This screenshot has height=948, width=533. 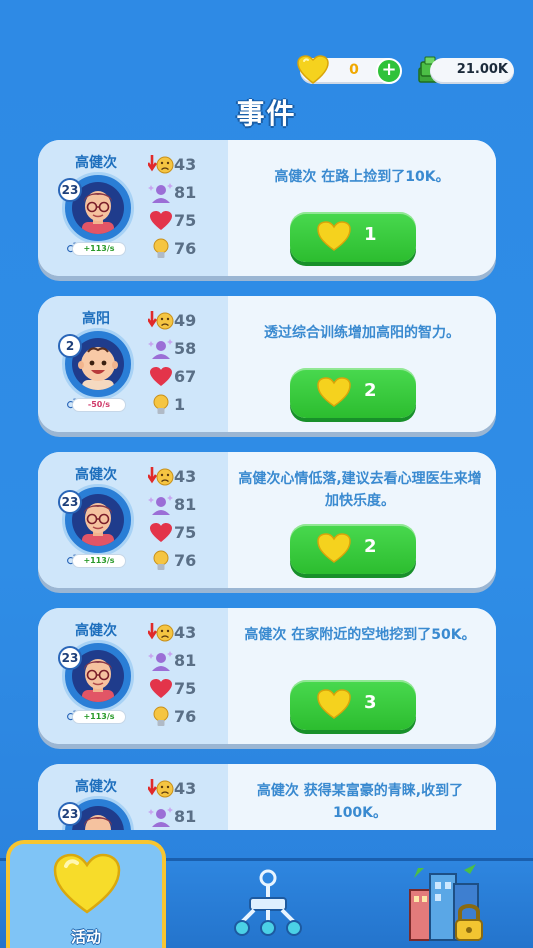 What do you see at coordinates (266, 113) in the screenshot?
I see `page-title: 事件` at bounding box center [266, 113].